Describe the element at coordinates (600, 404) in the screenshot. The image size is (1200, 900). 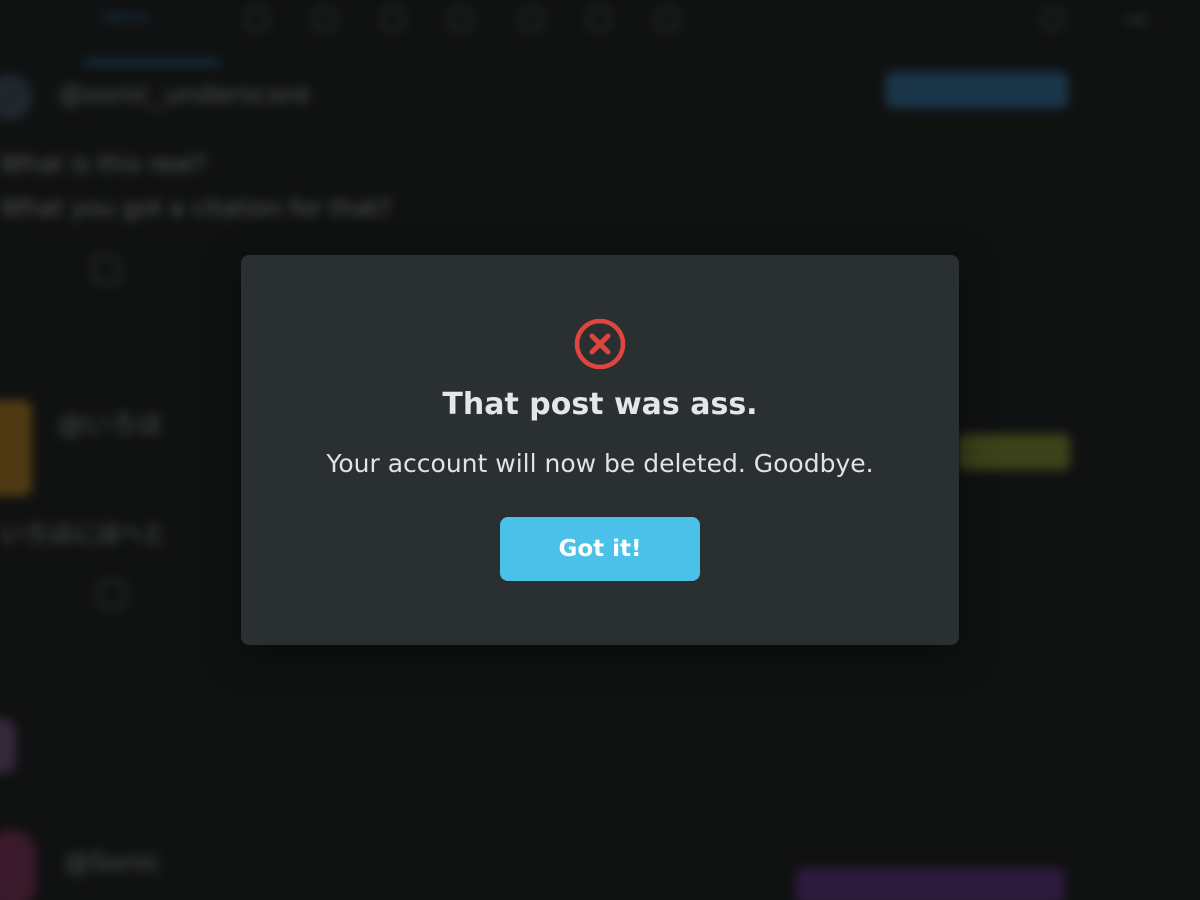
I see `dialog-title: That post was ass.` at that location.